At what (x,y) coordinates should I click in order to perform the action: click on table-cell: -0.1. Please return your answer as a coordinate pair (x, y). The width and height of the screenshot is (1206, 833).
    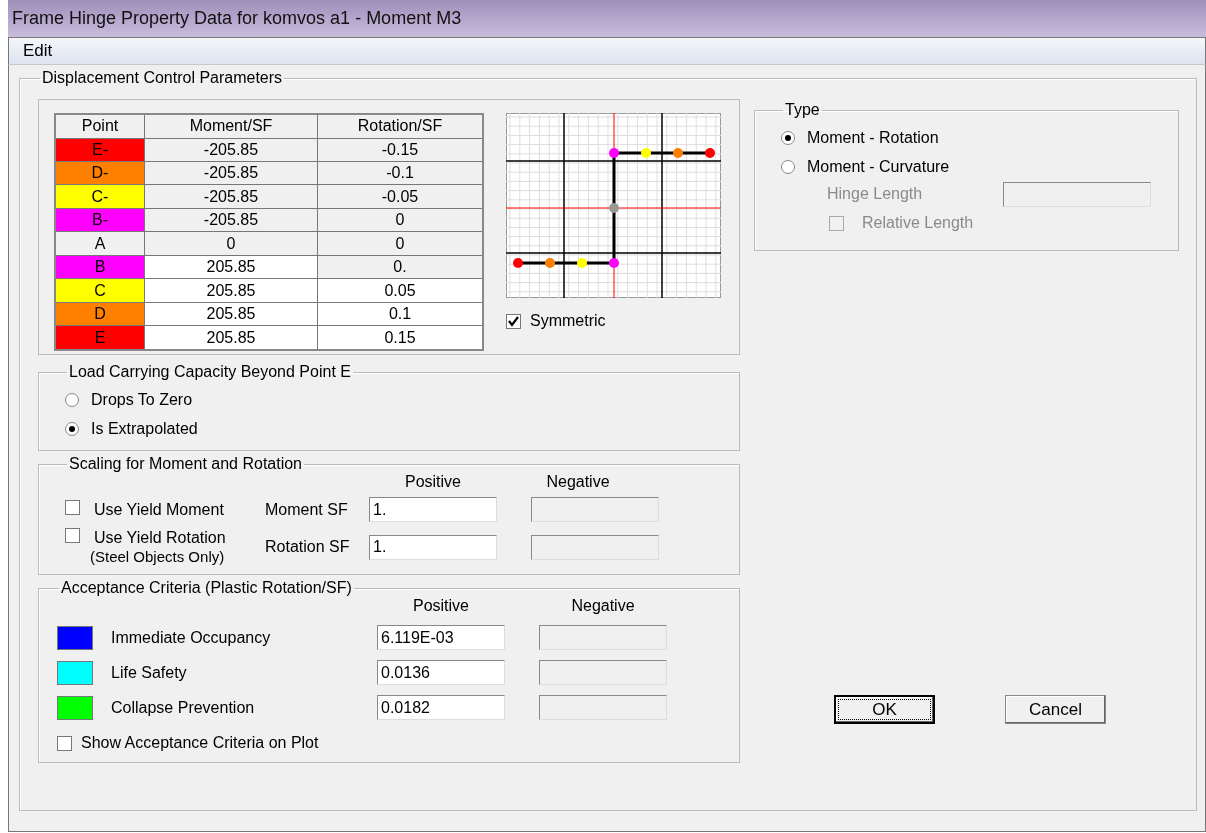
    Looking at the image, I should click on (400, 173).